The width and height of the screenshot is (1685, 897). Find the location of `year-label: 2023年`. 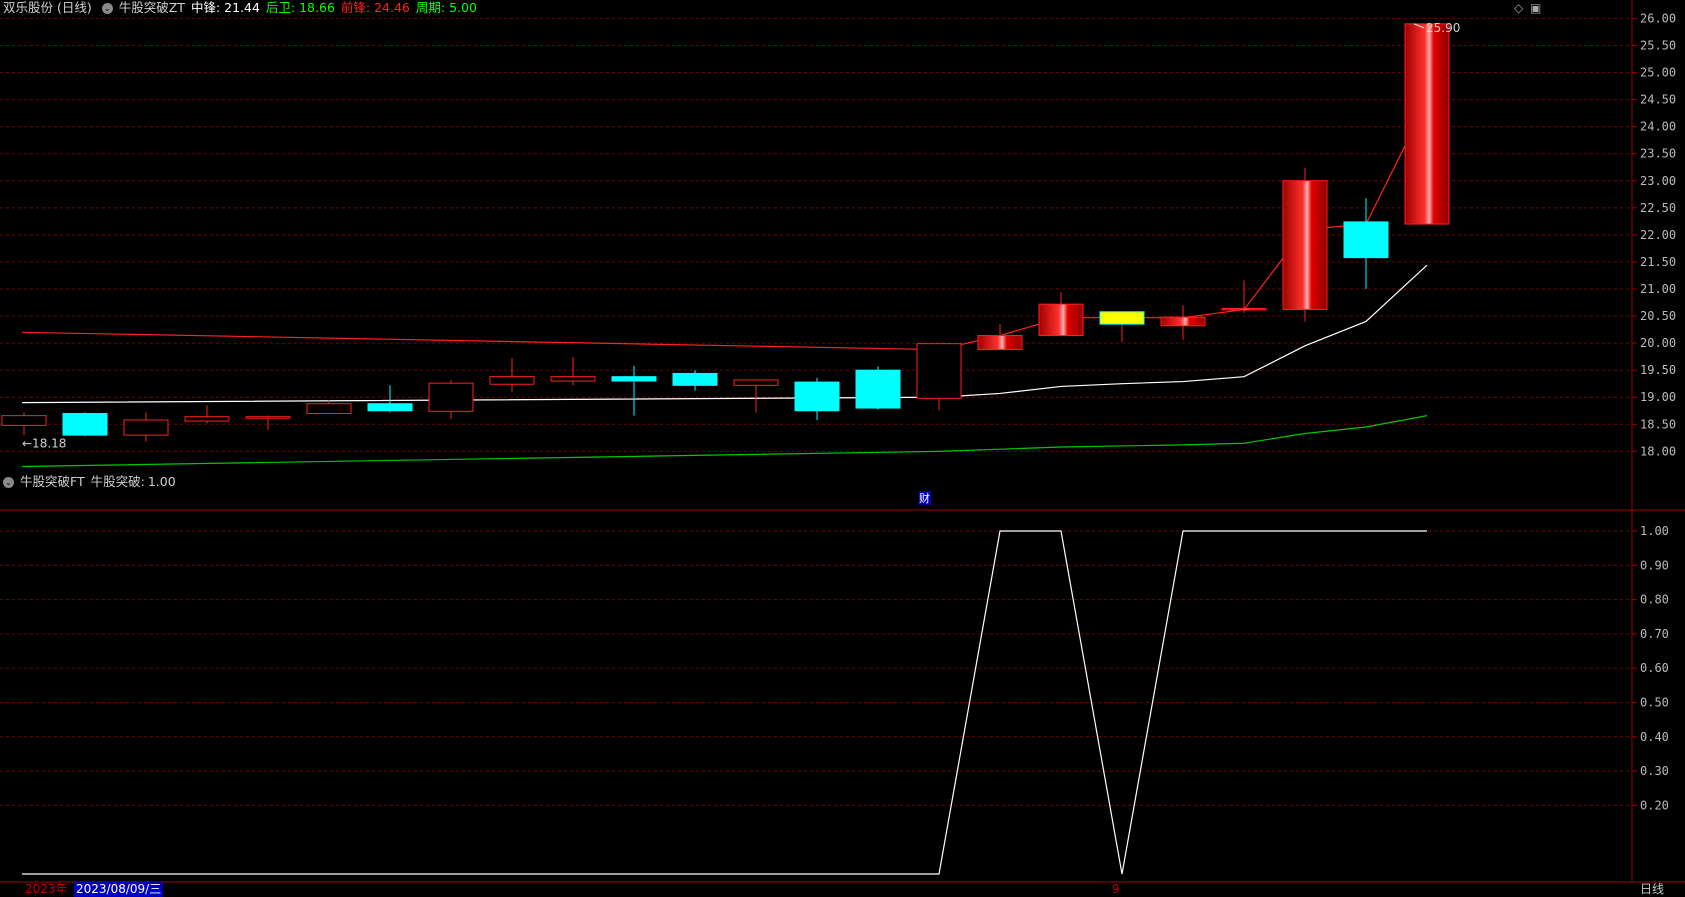

year-label: 2023年 is located at coordinates (46, 889).